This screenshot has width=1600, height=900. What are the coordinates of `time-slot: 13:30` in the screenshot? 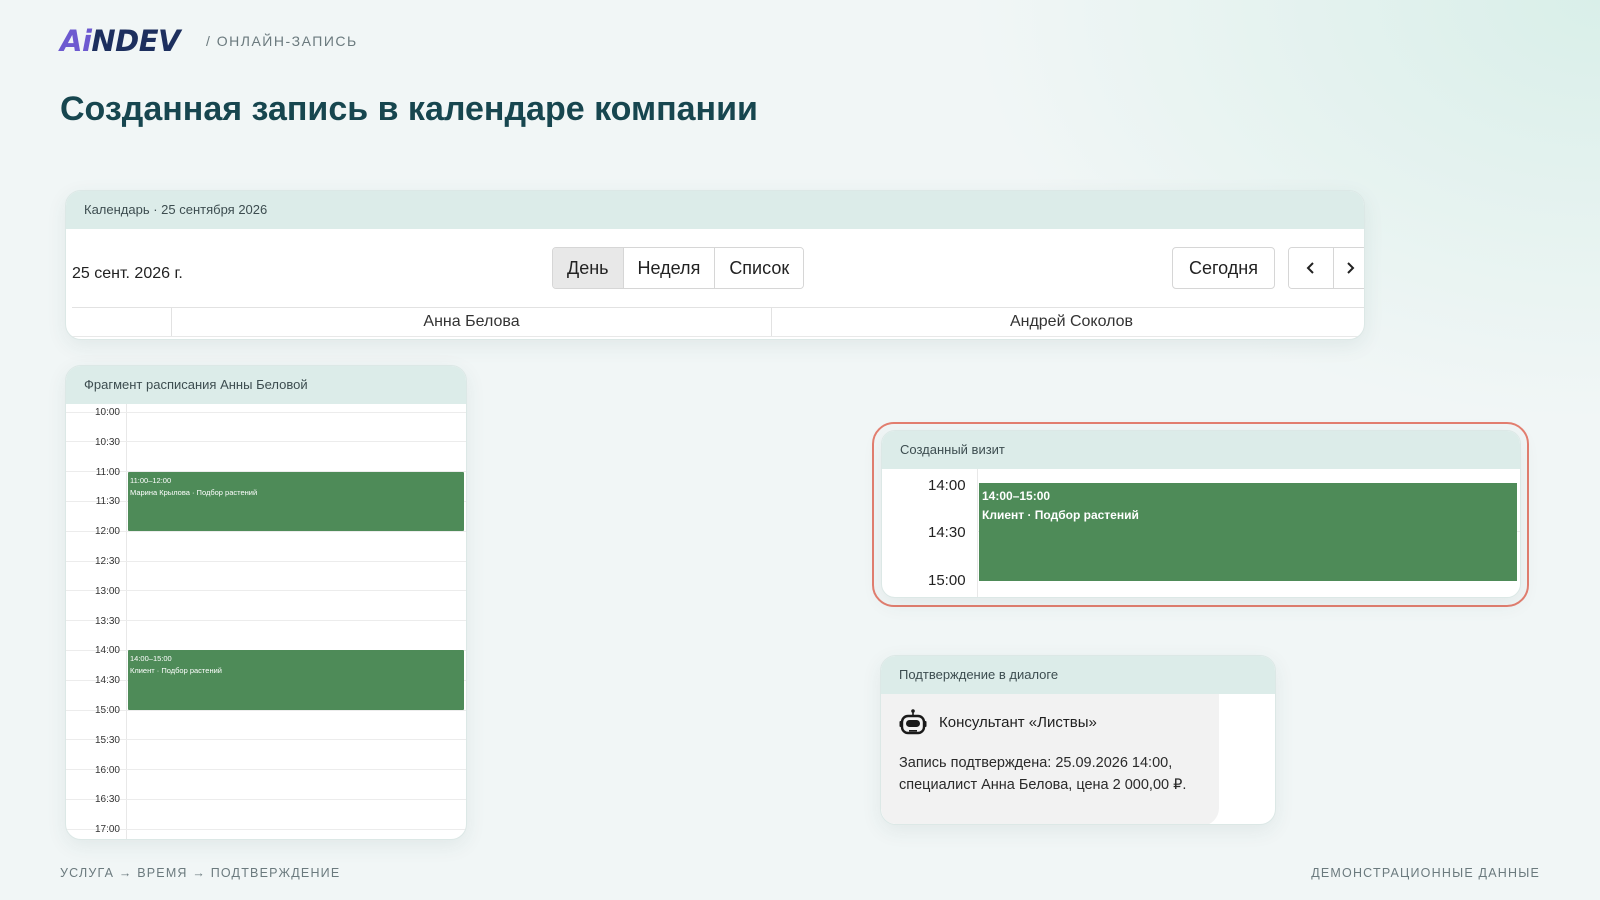 It's located at (266, 609).